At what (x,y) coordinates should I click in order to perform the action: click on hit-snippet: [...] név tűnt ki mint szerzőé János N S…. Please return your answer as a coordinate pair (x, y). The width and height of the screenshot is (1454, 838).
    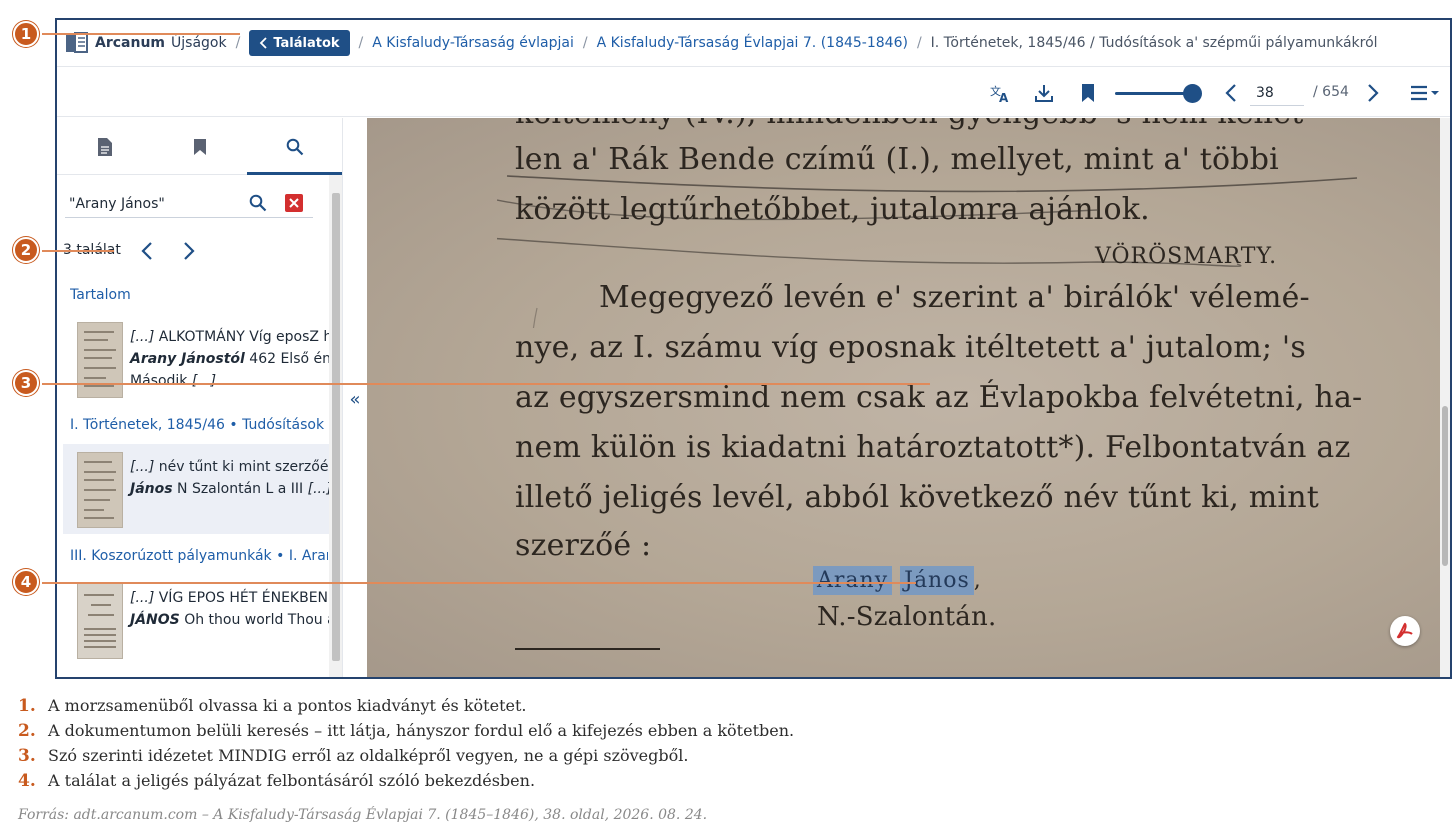
    Looking at the image, I should click on (229, 478).